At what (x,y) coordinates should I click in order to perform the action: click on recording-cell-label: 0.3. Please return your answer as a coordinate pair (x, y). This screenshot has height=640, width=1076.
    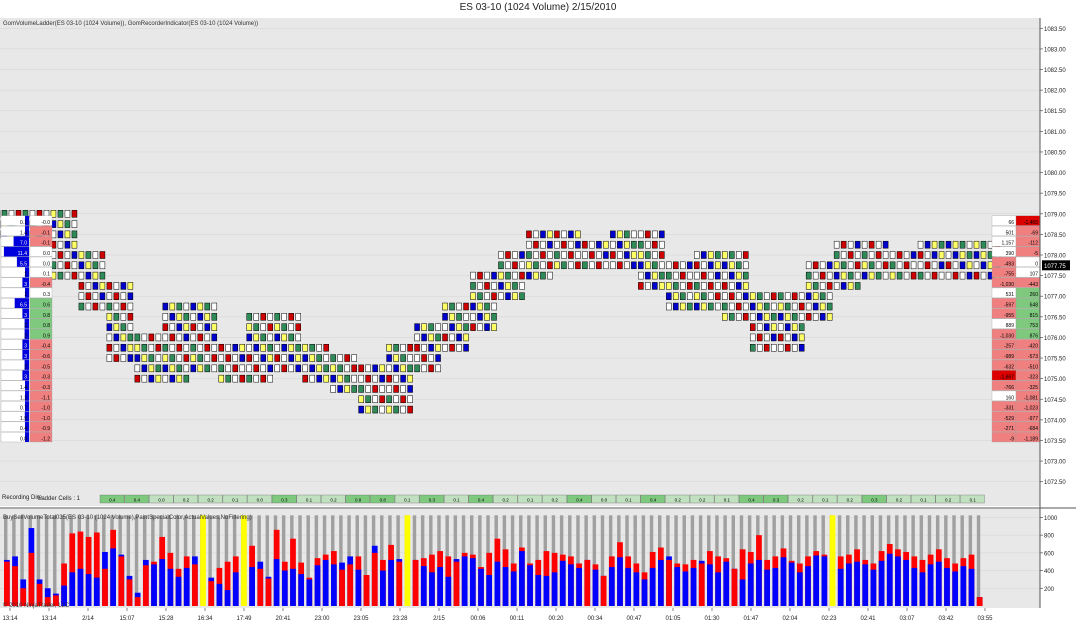
    Looking at the image, I should click on (776, 500).